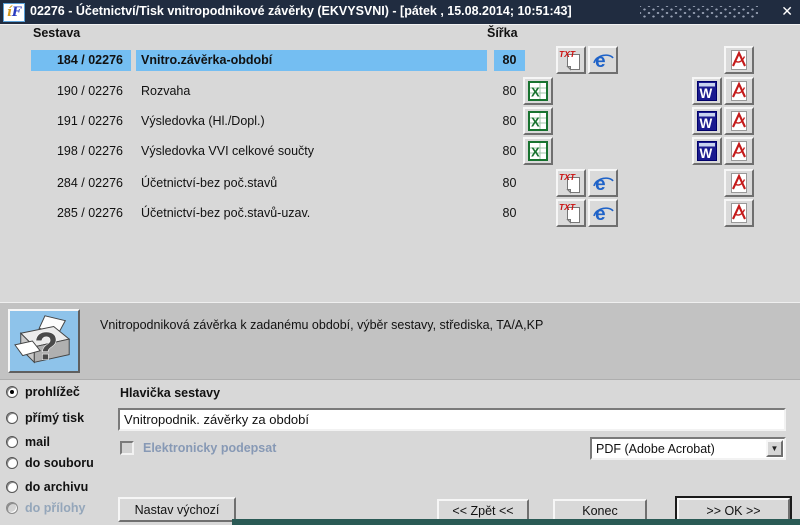 This screenshot has height=525, width=800. Describe the element at coordinates (55, 508) in the screenshot. I see `radio-label: do přílohy` at that location.